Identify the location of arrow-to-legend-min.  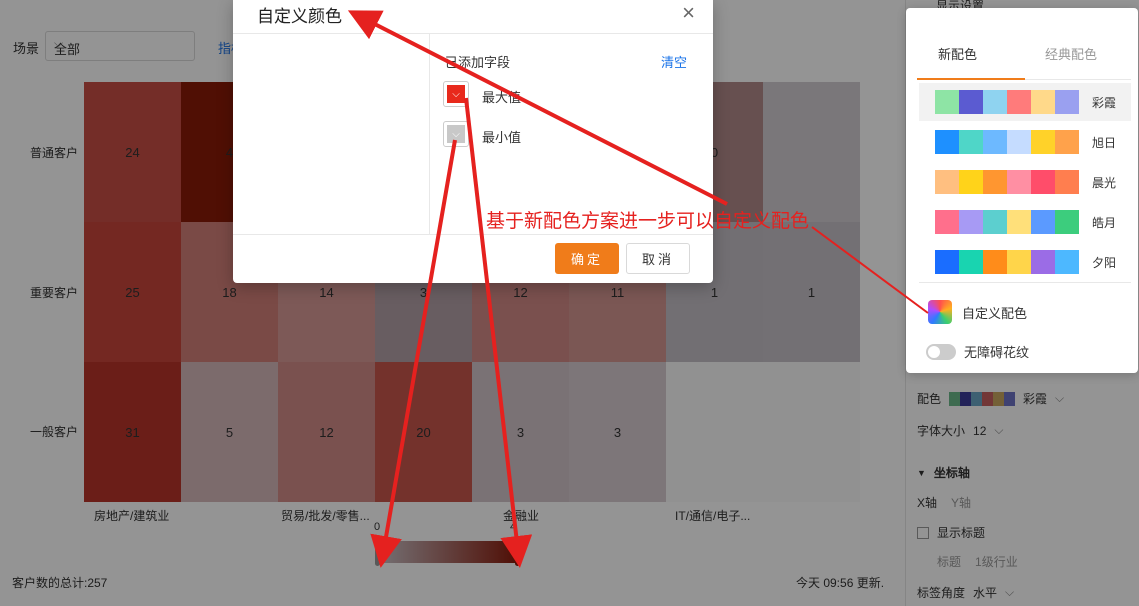
(413, 353).